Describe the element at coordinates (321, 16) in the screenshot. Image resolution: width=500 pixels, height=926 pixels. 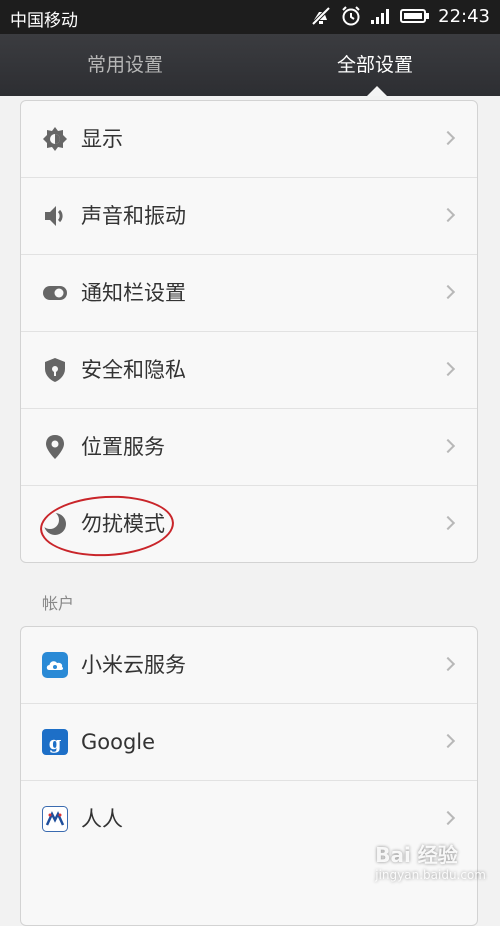
I see `mute-vibrate-icon` at that location.